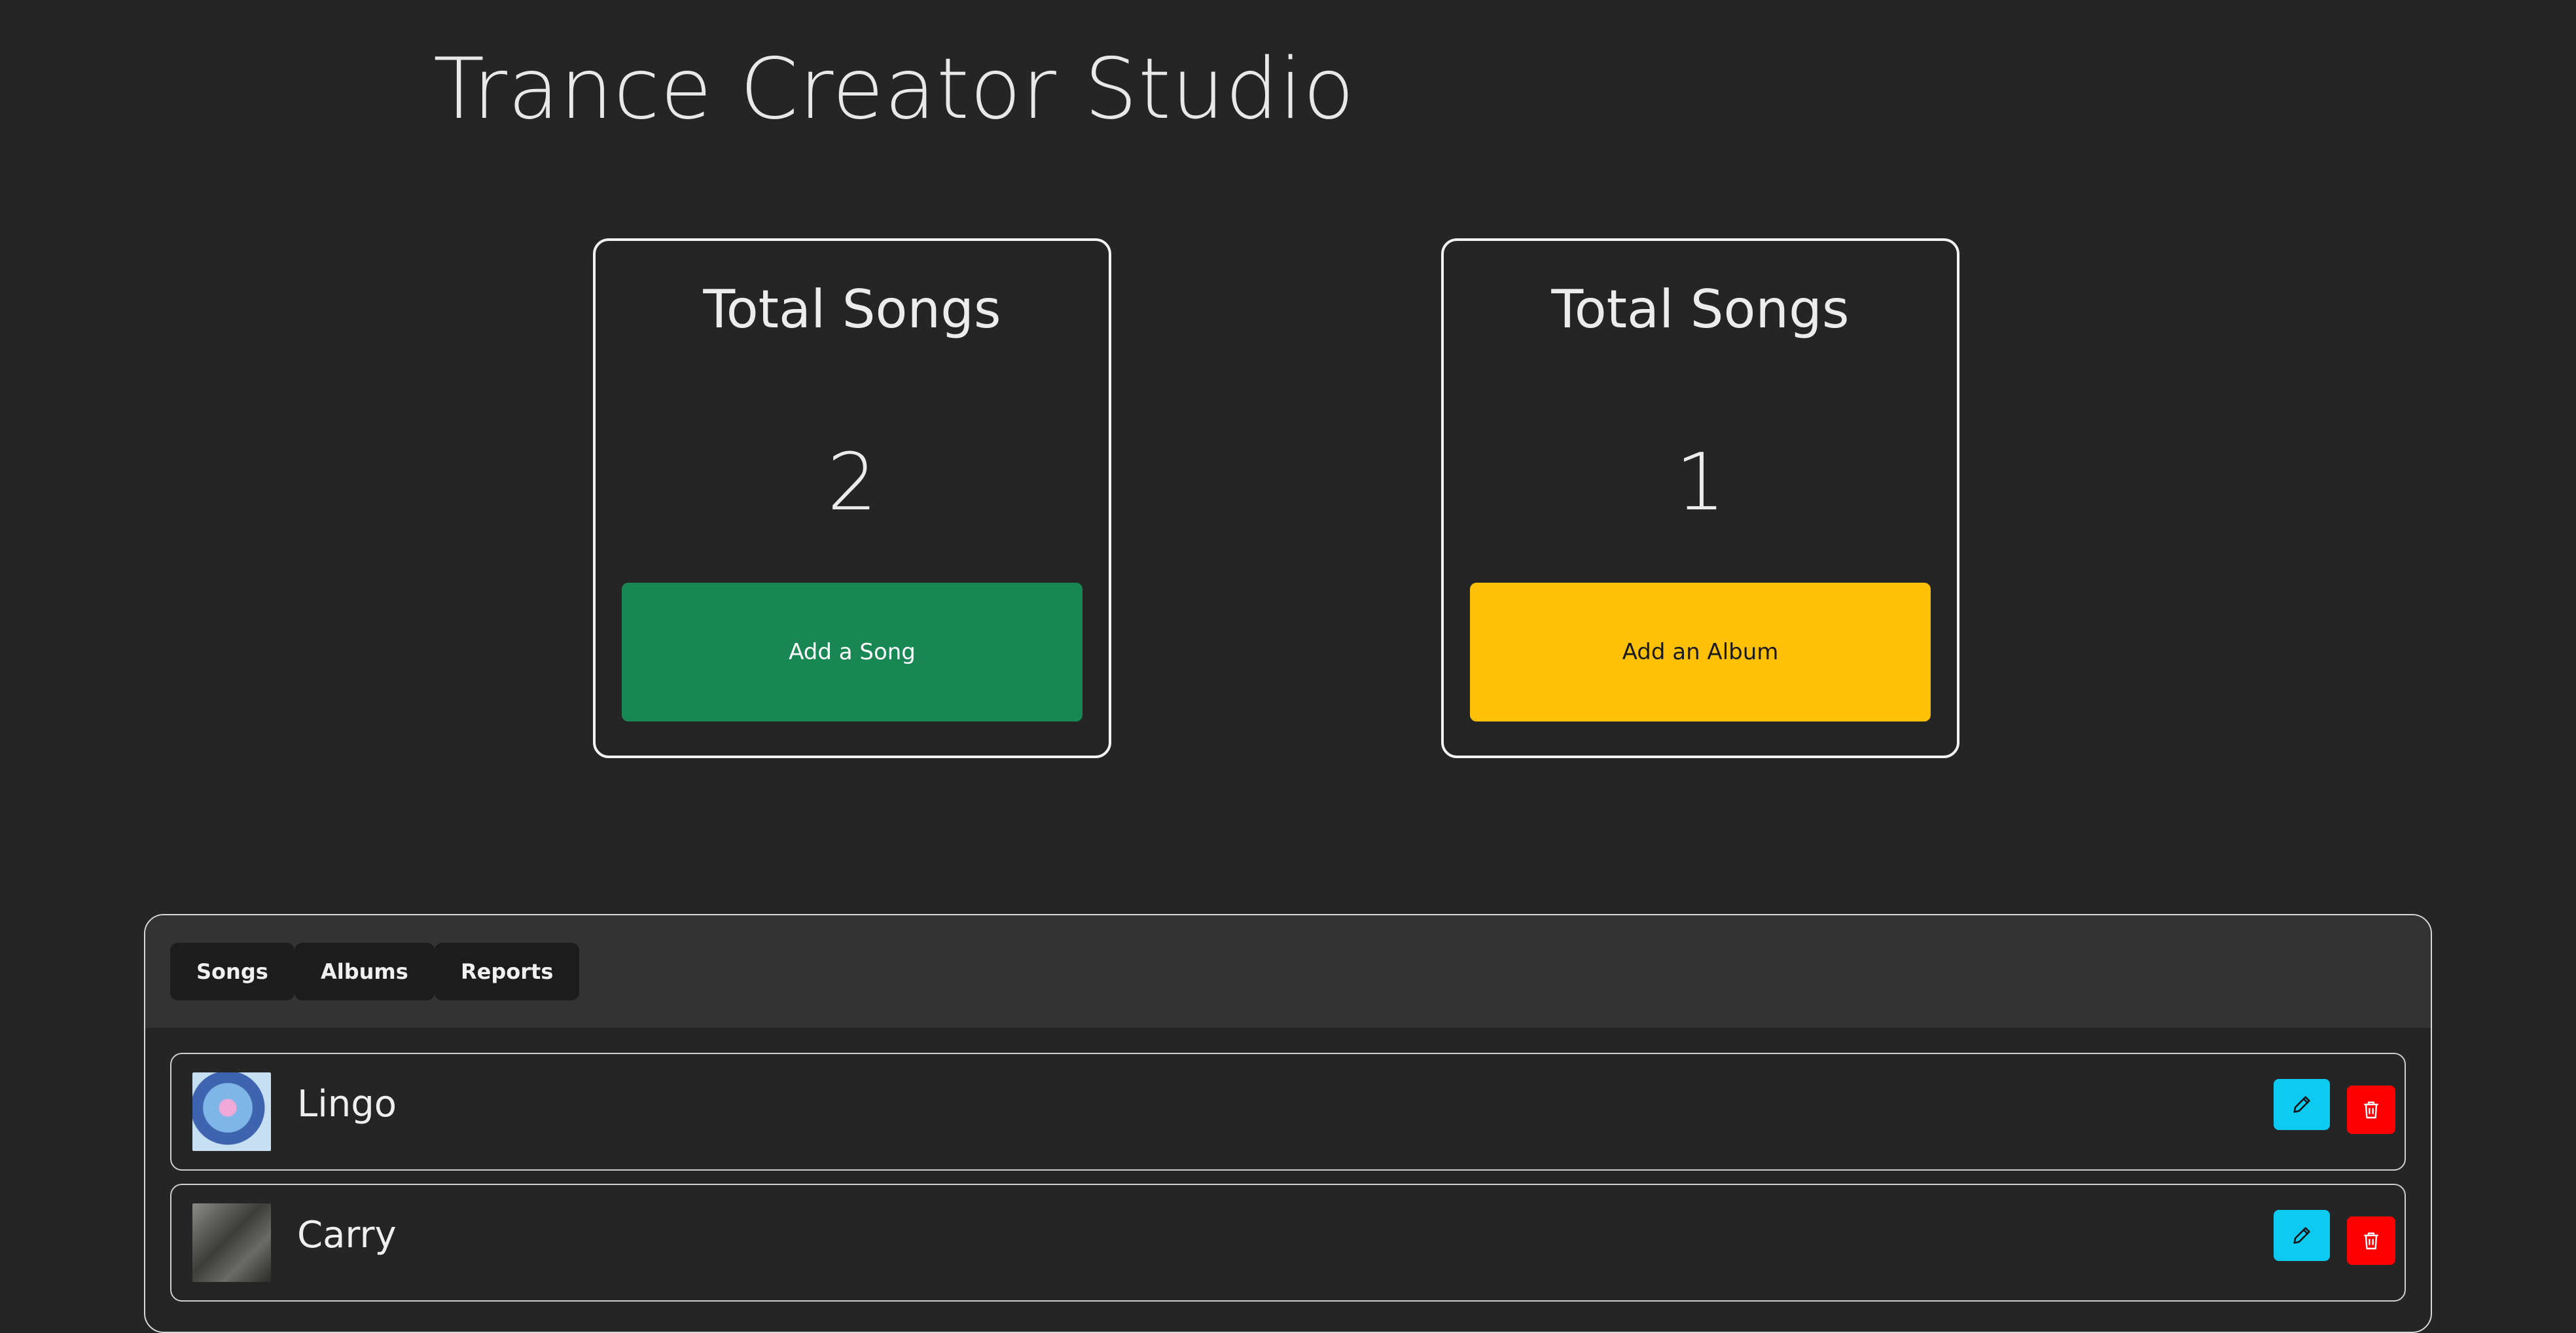  I want to click on song-row: Lingo, so click(1288, 1112).